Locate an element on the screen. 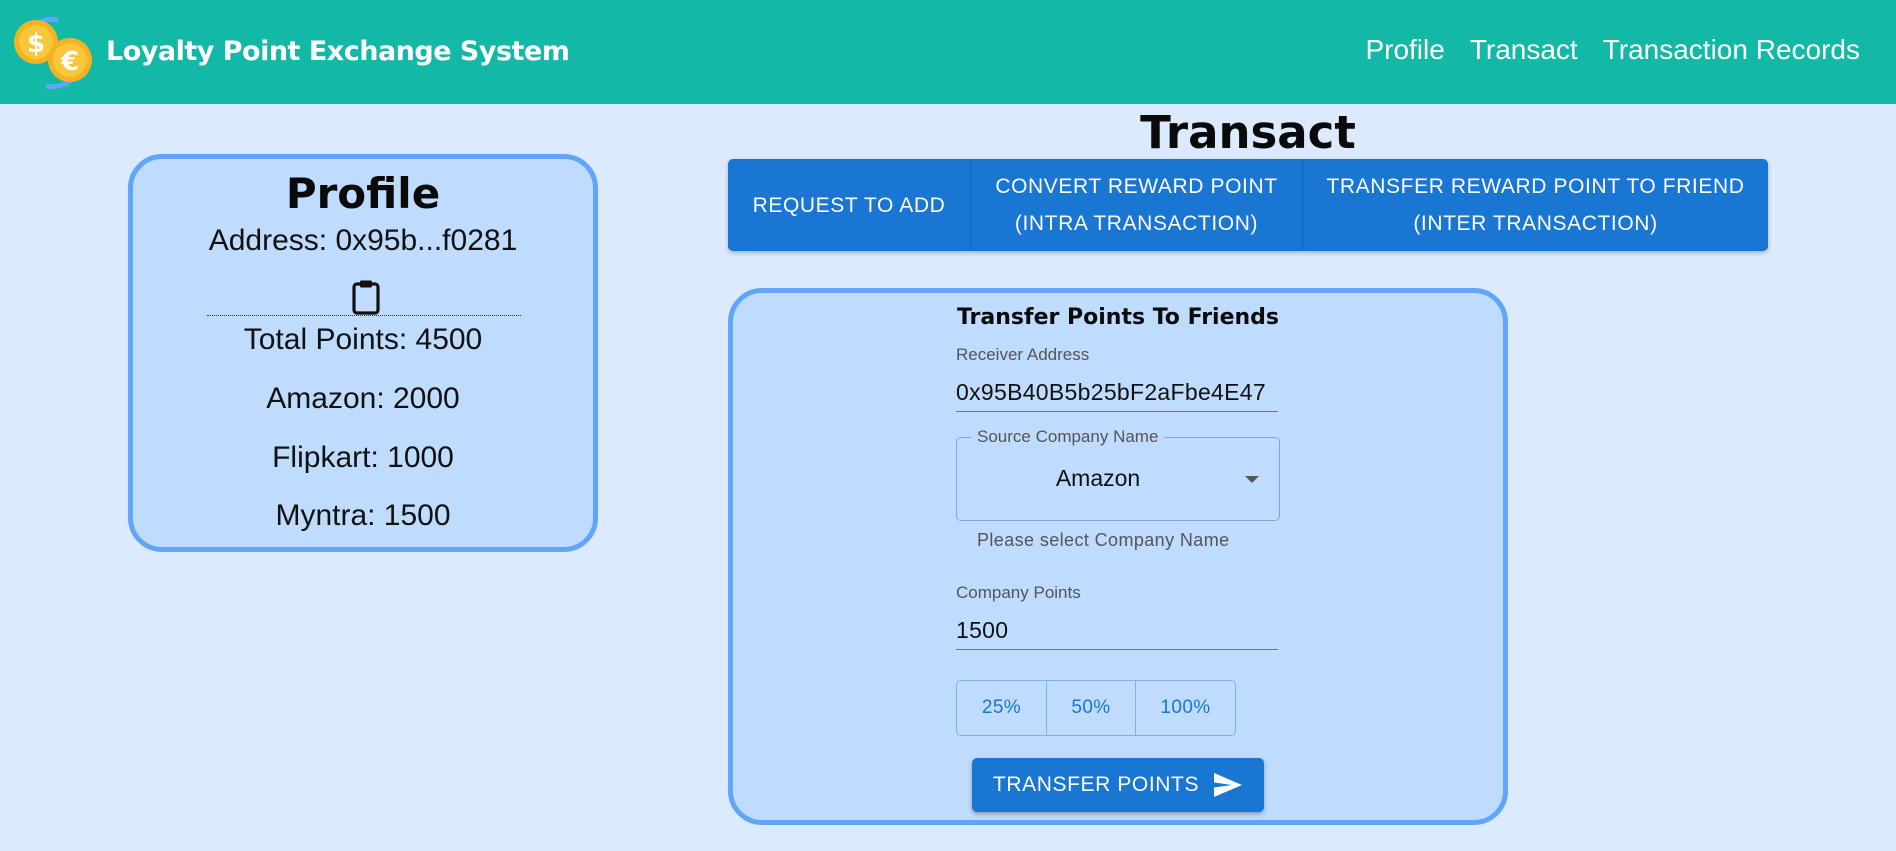 The width and height of the screenshot is (1896, 851). dropdown-arrow-icon is located at coordinates (1252, 479).